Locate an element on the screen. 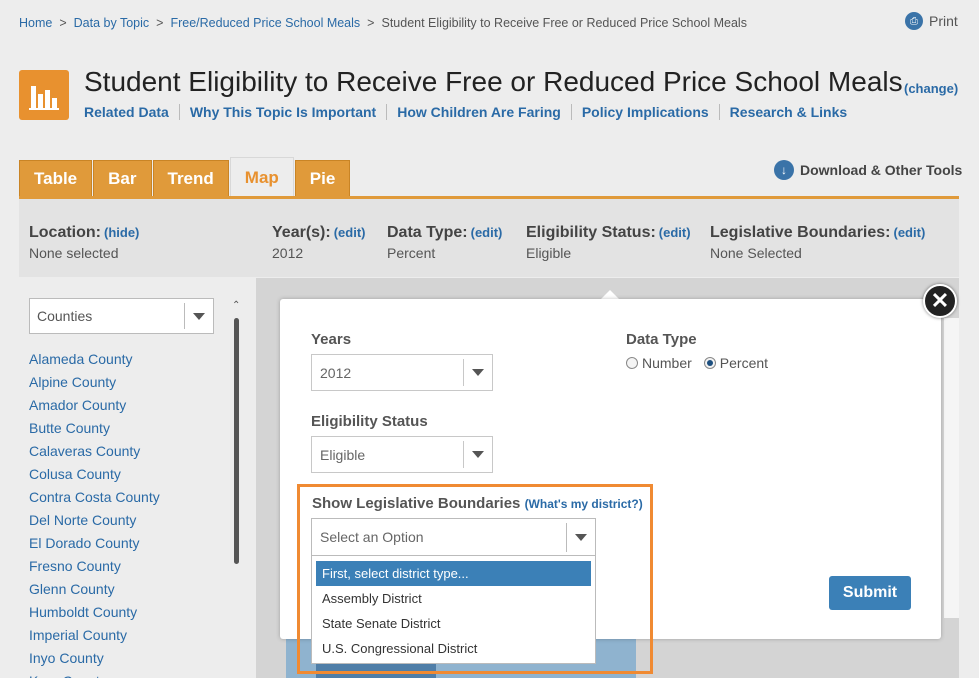  subnav-why-important: Why This Topic Is Important is located at coordinates (282, 112).